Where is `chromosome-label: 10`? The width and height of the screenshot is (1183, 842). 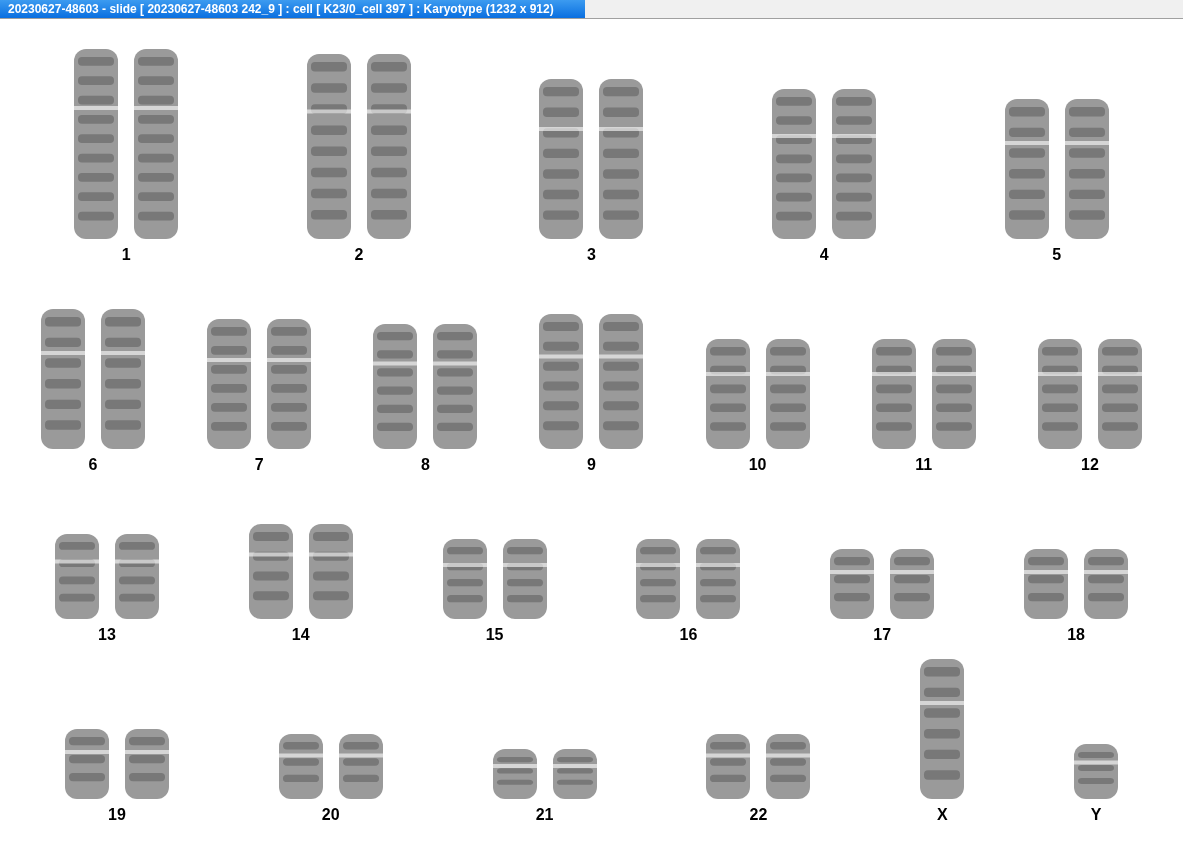
chromosome-label: 10 is located at coordinates (757, 465).